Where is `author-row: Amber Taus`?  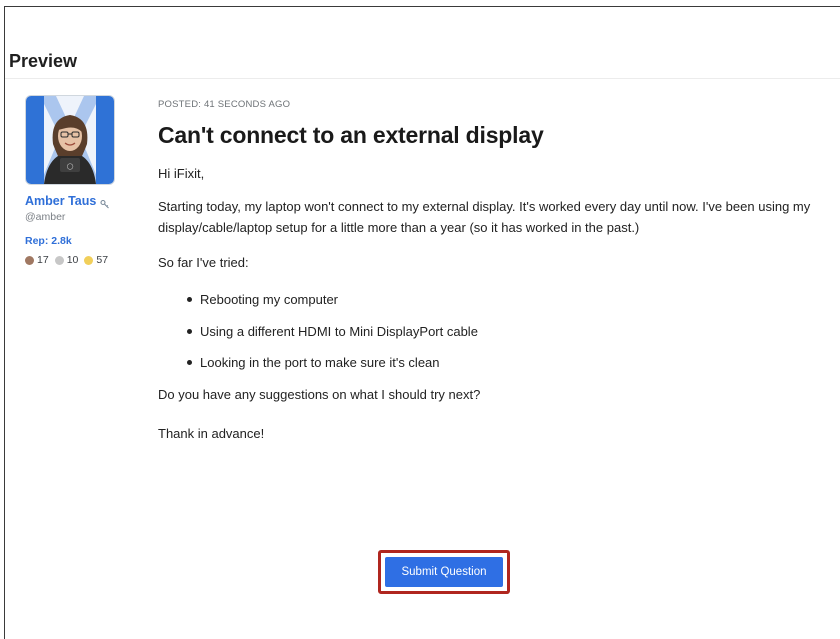 author-row: Amber Taus is located at coordinates (85, 201).